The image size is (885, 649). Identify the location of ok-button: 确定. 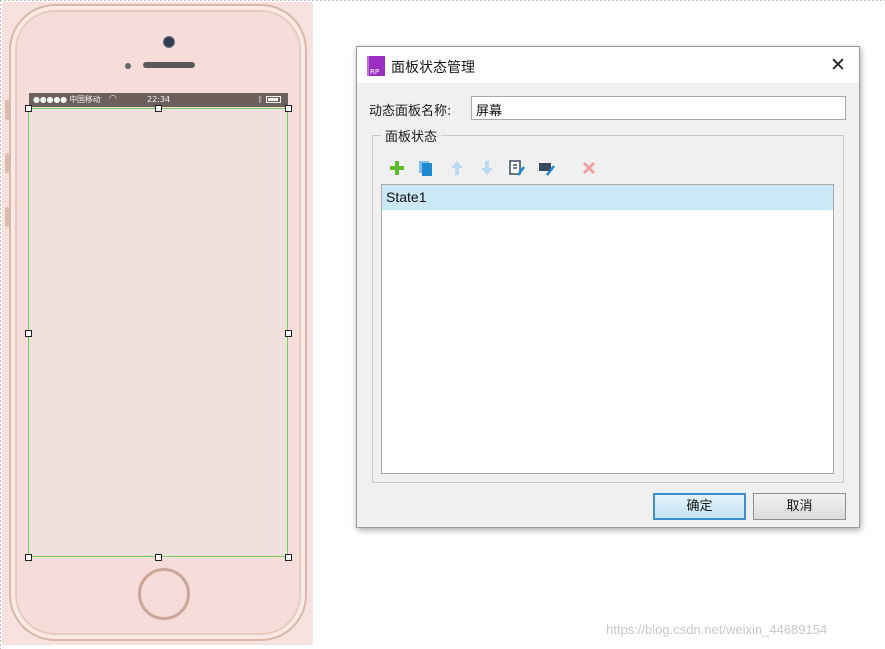
(699, 506).